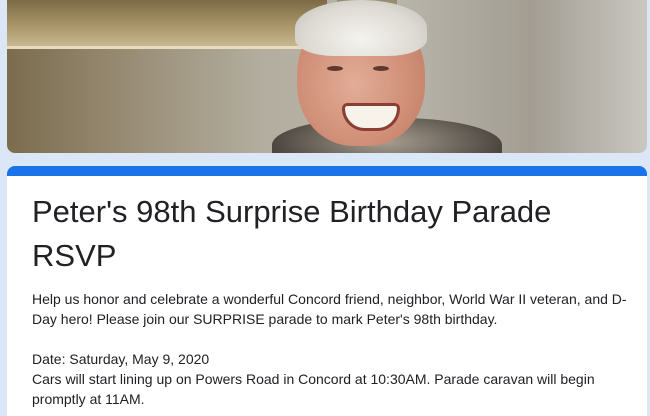  Describe the element at coordinates (327, 171) in the screenshot. I see `form-accent-bar` at that location.